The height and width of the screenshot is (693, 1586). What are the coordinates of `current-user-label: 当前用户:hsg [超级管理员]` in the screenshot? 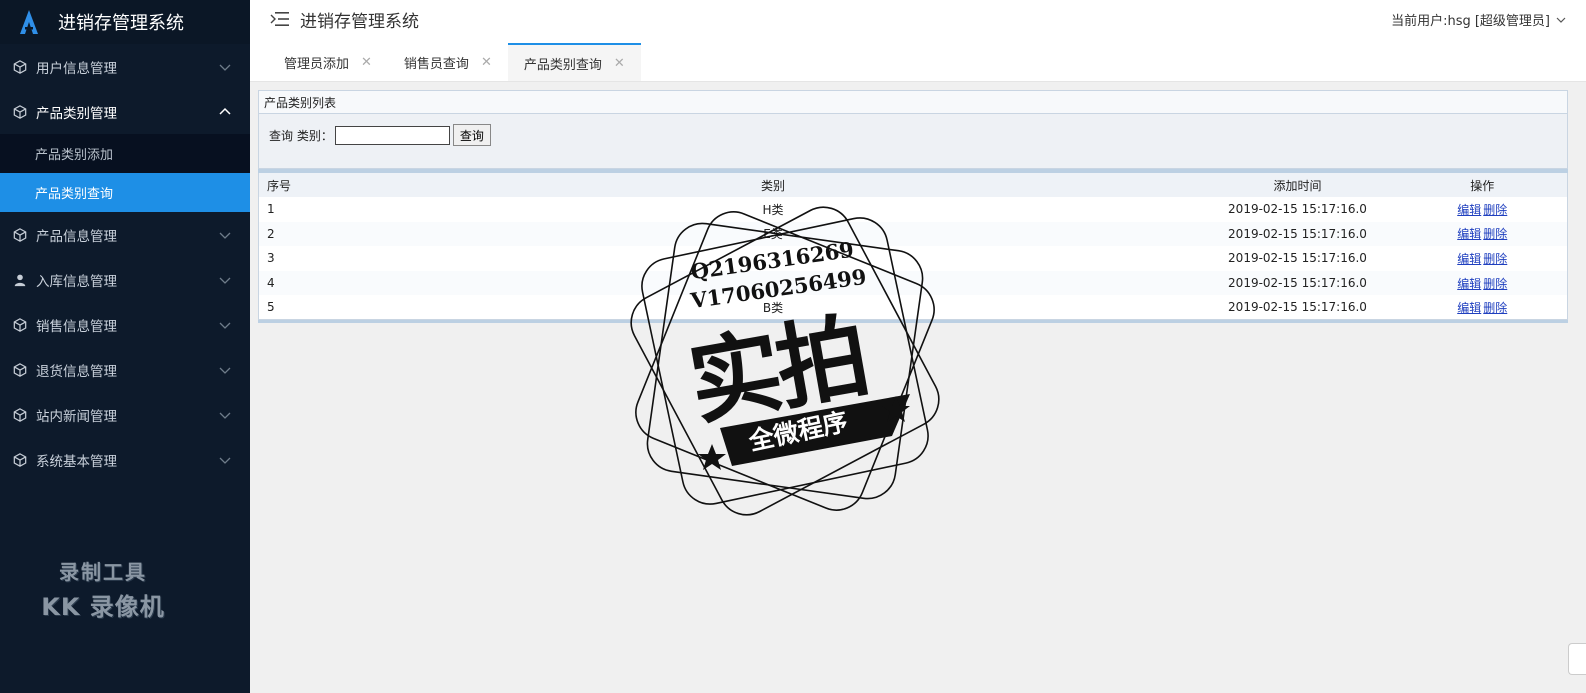 It's located at (1470, 21).